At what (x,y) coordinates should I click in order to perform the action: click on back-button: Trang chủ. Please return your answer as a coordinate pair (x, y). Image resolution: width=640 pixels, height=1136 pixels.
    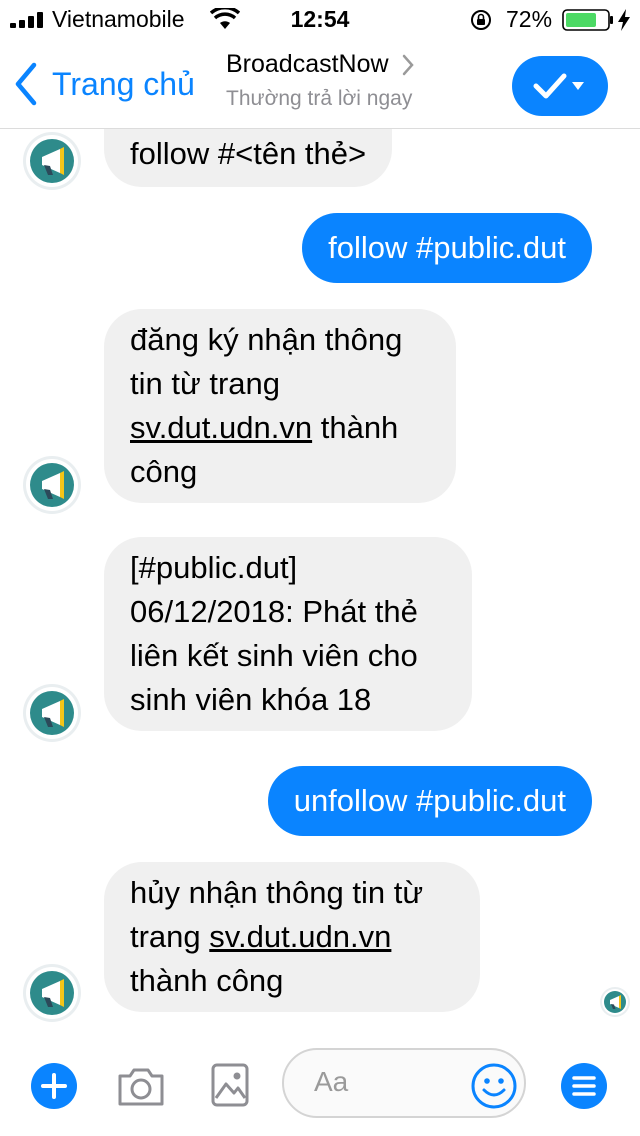
    Looking at the image, I should click on (104, 84).